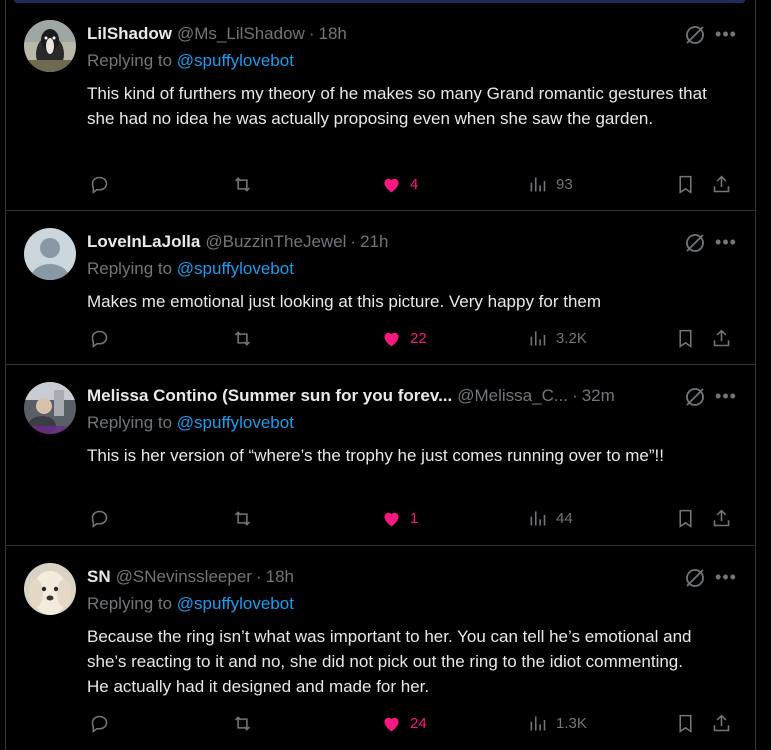 Image resolution: width=771 pixels, height=750 pixels. Describe the element at coordinates (550, 184) in the screenshot. I see `views-button: 93` at that location.